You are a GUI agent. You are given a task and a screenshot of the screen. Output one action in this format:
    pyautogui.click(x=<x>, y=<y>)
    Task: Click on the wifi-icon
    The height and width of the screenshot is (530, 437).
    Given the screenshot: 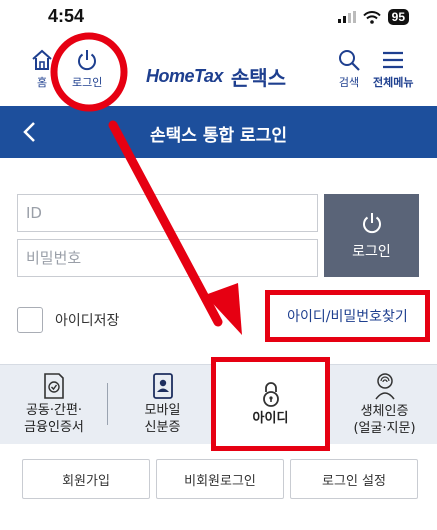 What is the action you would take?
    pyautogui.click(x=371, y=17)
    